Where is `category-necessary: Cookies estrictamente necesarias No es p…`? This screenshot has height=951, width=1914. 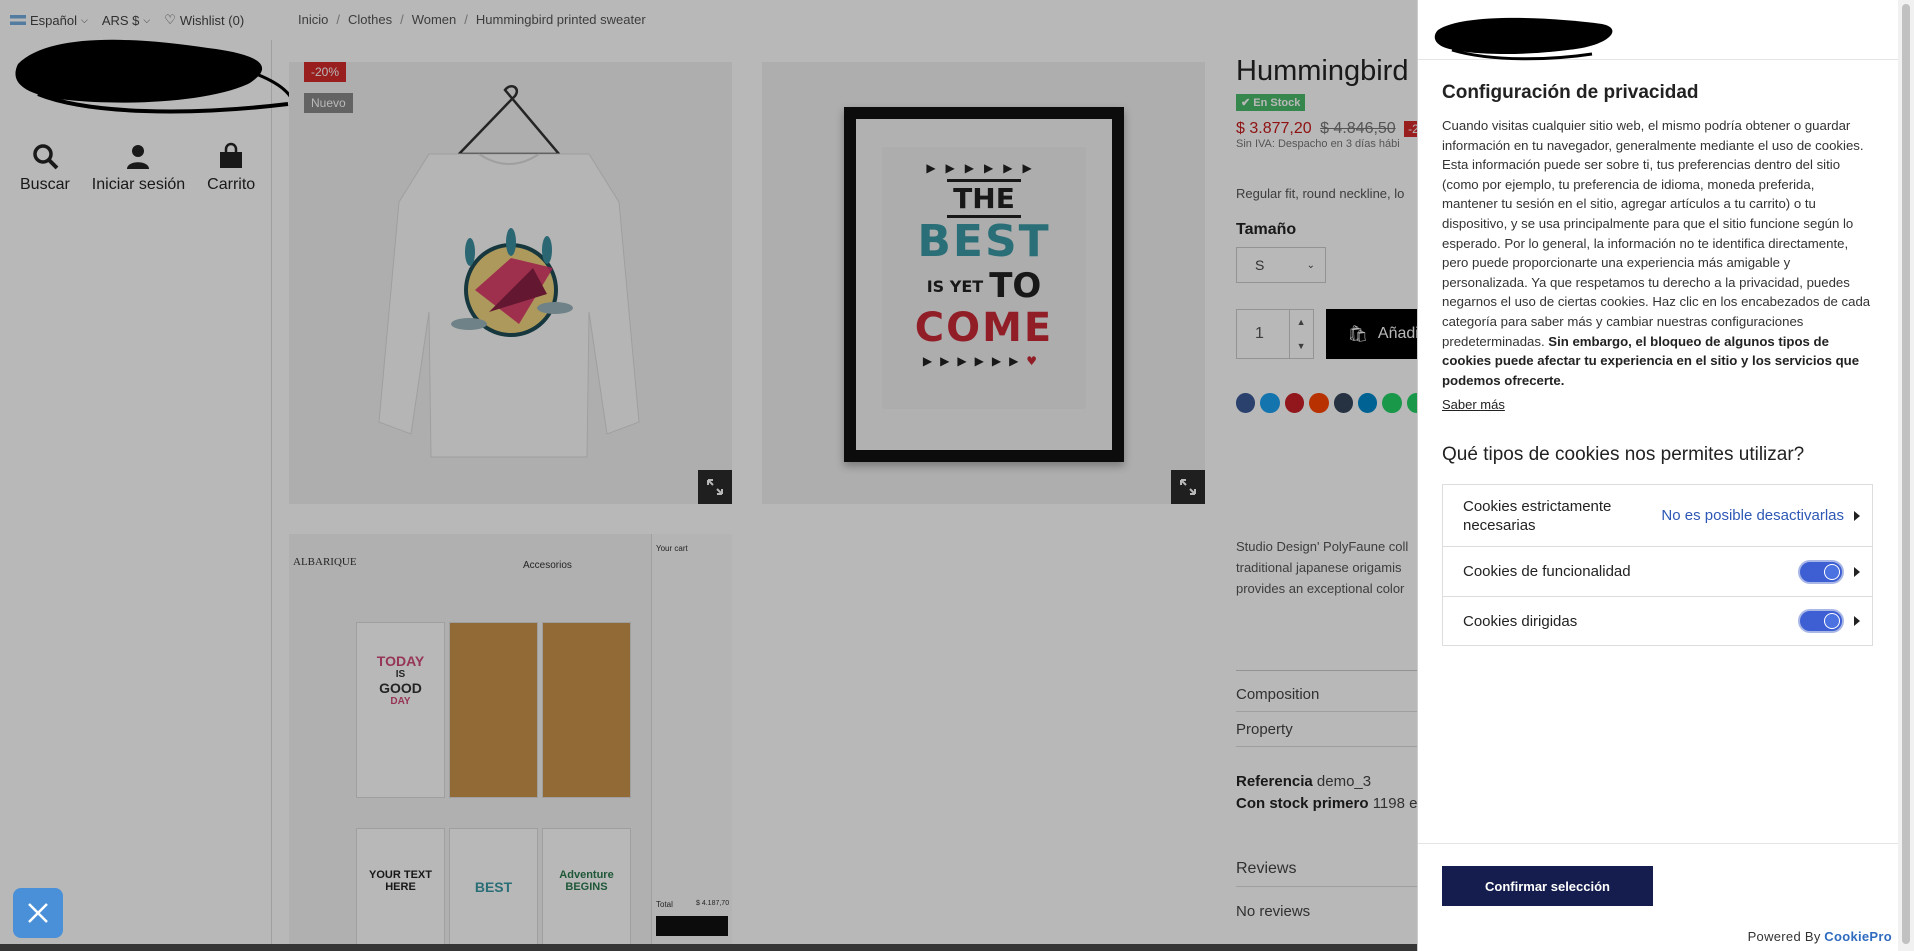
category-necessary: Cookies estrictamente necesarias No es p… is located at coordinates (1657, 516).